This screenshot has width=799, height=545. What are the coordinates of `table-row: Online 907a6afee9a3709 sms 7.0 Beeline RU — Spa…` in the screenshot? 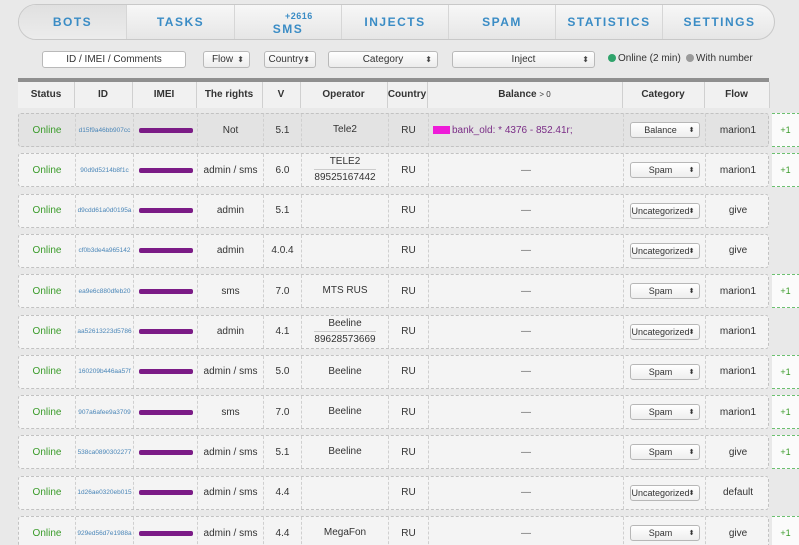 It's located at (408, 412).